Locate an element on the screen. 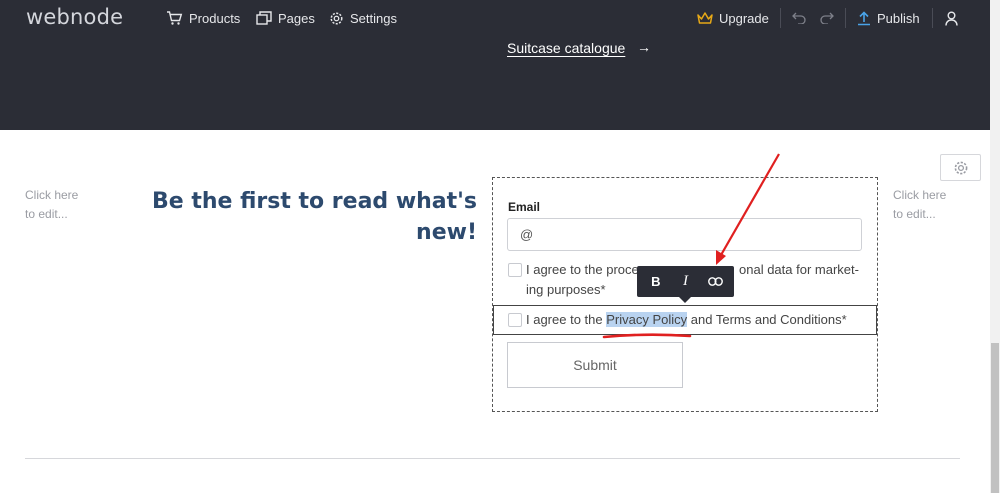 The height and width of the screenshot is (493, 1000). italic-button: I is located at coordinates (685, 282).